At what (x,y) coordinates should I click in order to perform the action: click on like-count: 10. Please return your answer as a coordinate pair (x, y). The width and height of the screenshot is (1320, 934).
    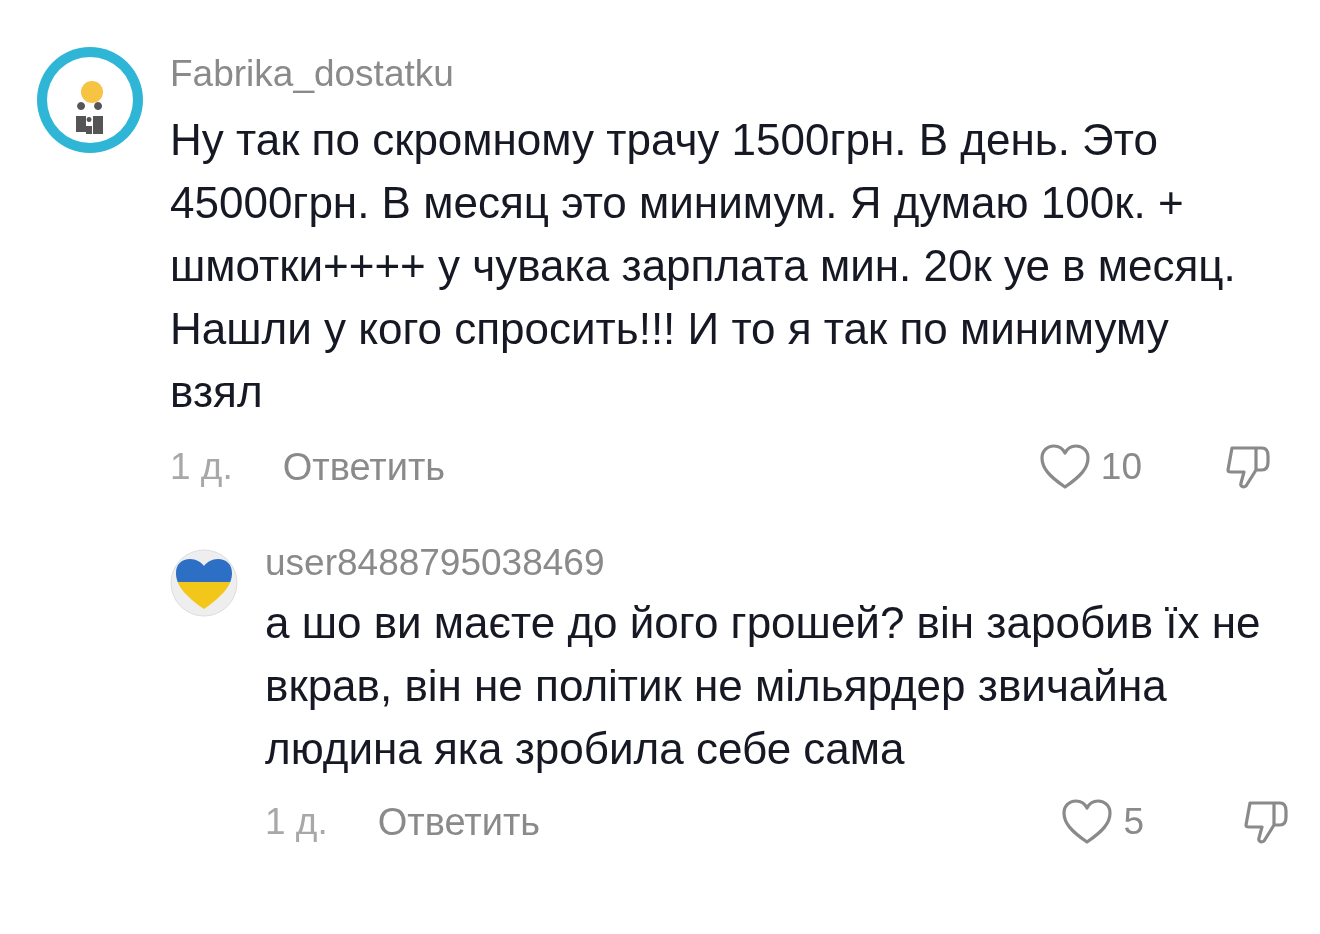
    Looking at the image, I should click on (1121, 467).